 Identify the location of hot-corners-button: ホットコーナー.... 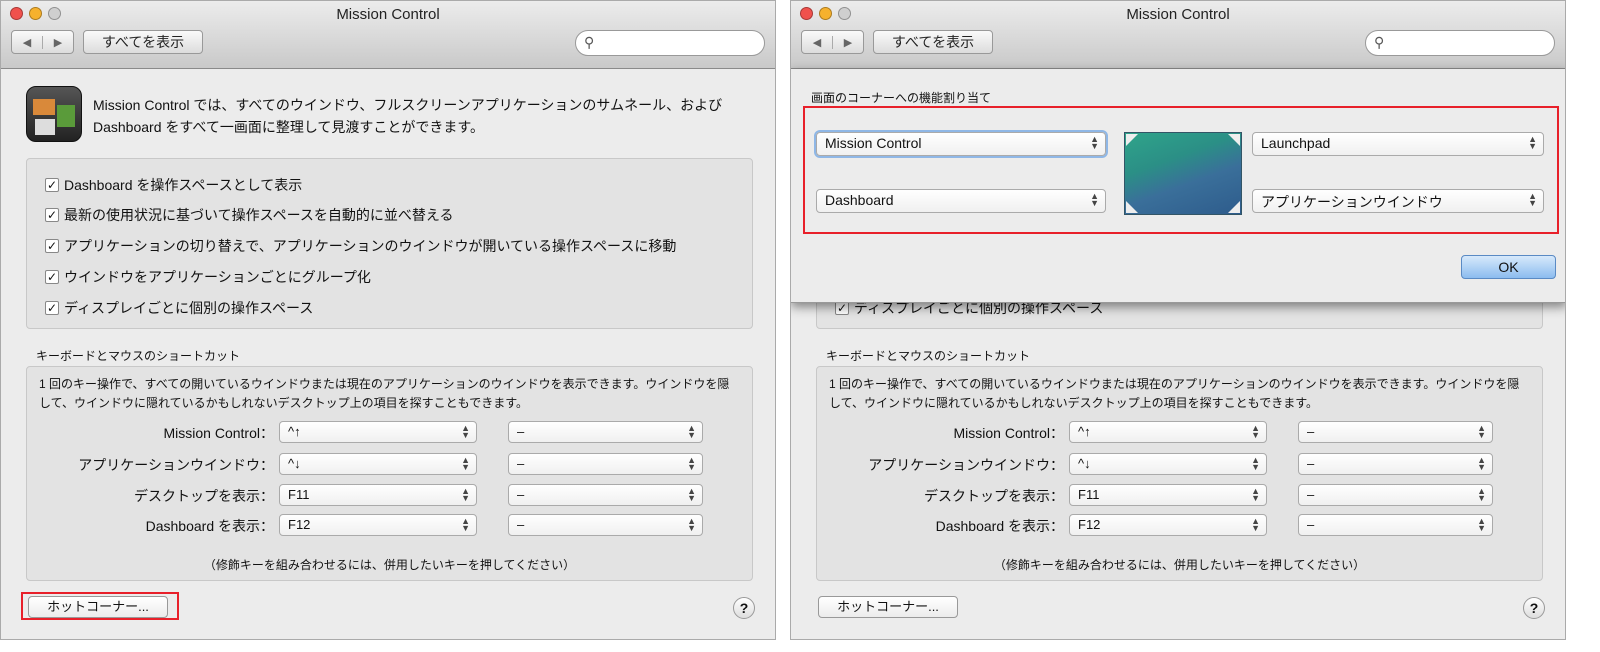
(888, 607).